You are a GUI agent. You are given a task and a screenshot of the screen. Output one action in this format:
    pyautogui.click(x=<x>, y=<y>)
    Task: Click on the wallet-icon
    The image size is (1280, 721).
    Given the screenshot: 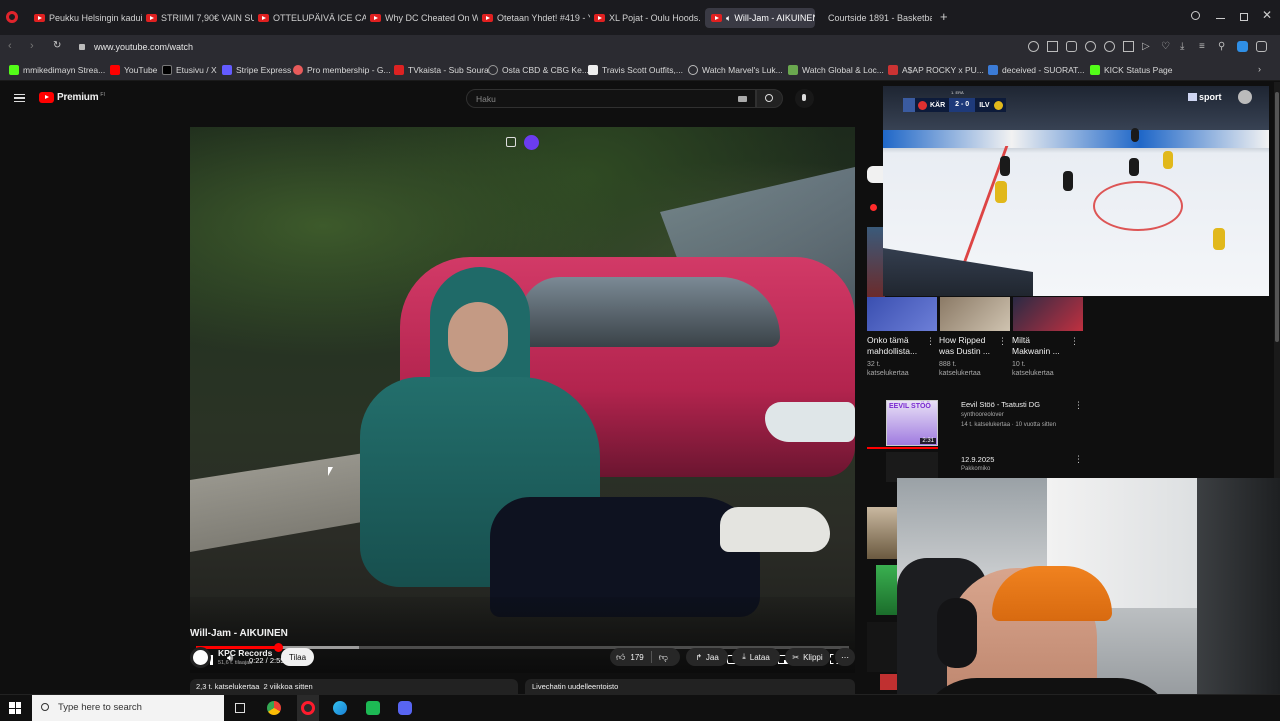 What is the action you would take?
    pyautogui.click(x=1128, y=46)
    